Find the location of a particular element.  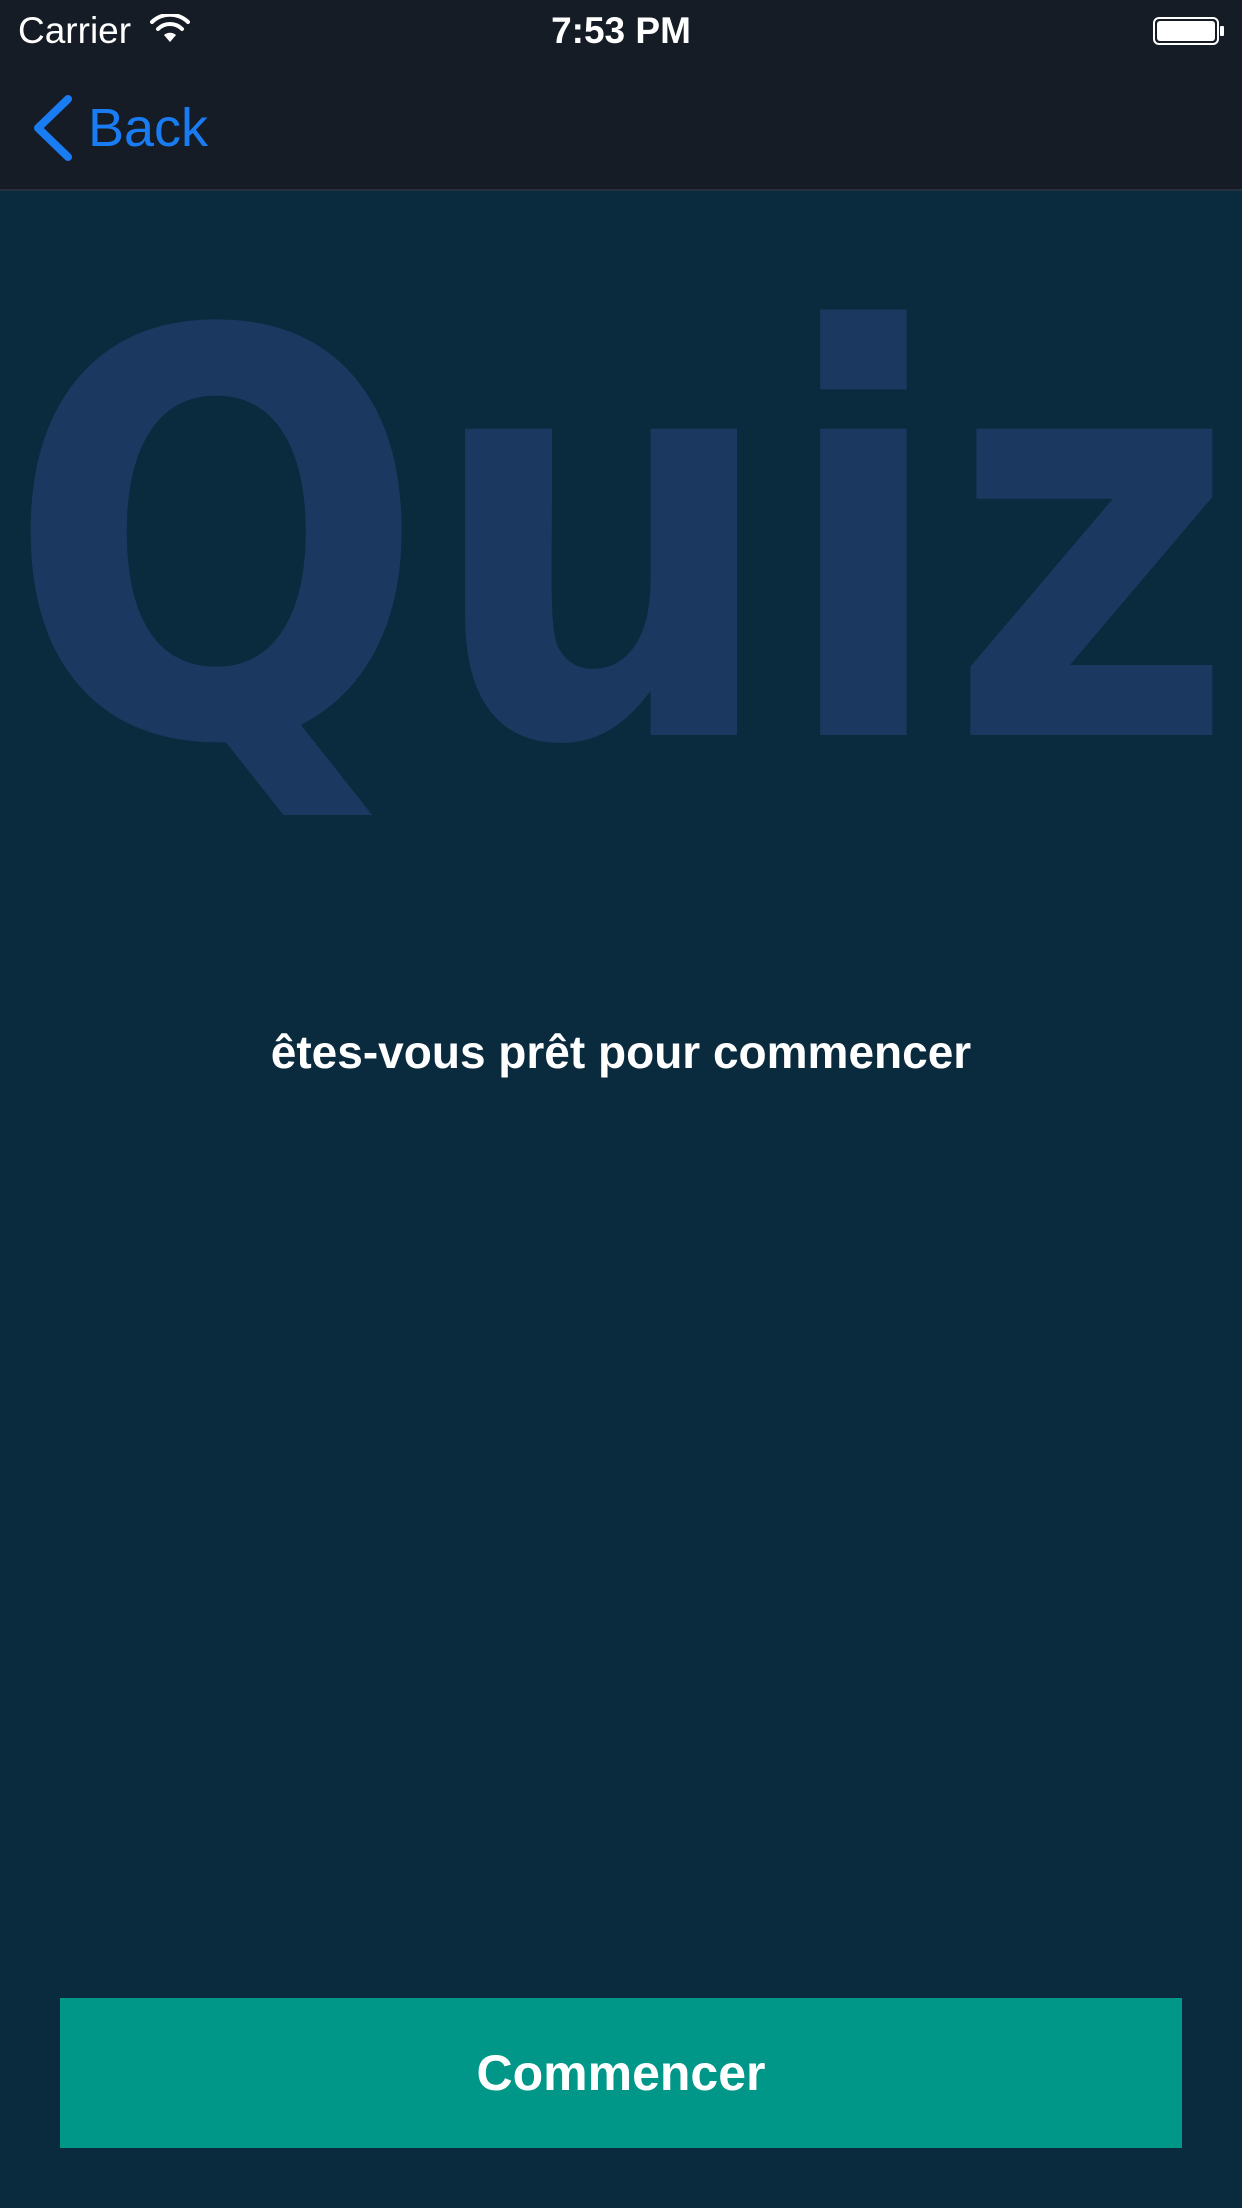

top-bar: Carrier 7:53 PM Back is located at coordinates (621, 95).